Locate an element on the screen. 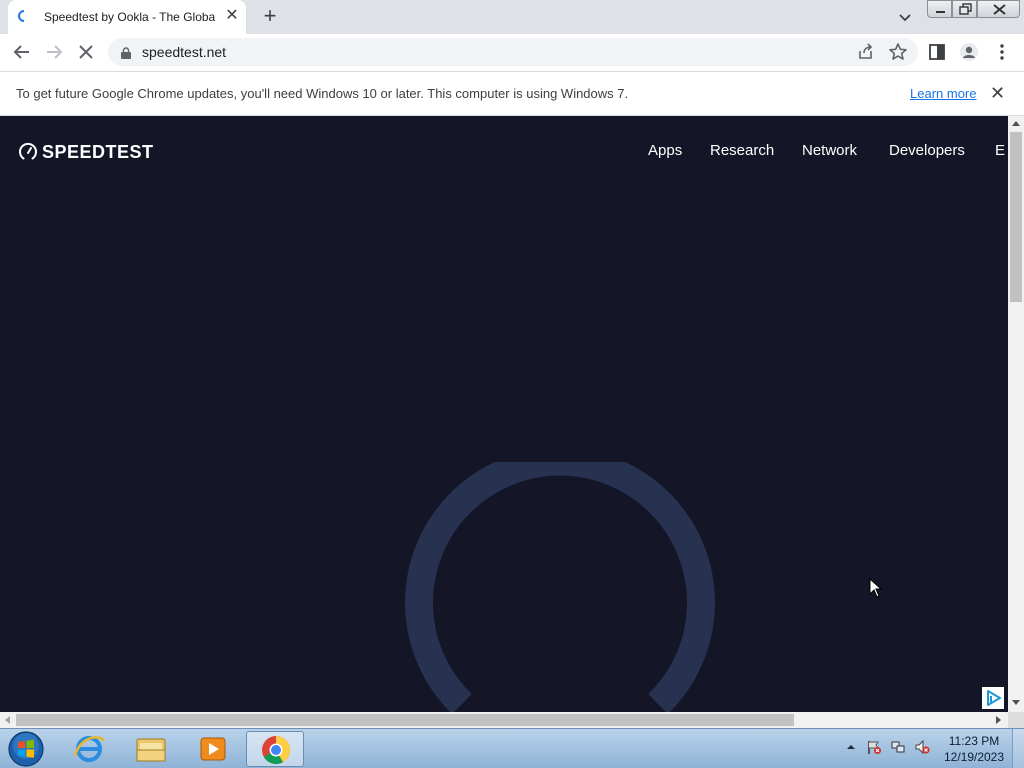  system-clock: 11:23 PM 12/19/2023 is located at coordinates (974, 749).